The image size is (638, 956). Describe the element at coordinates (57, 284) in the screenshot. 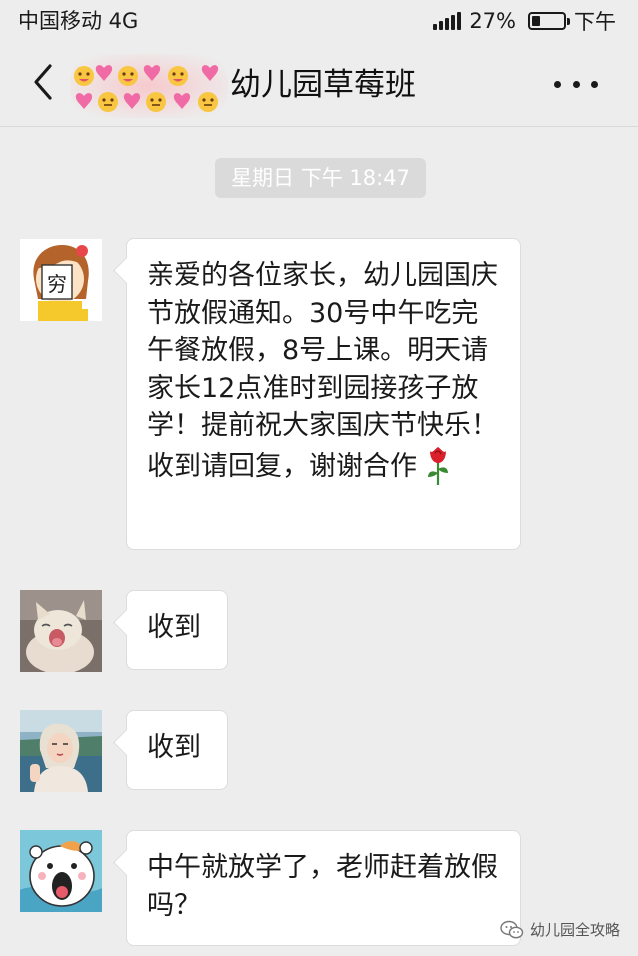

I see `svg-text: 穷` at that location.